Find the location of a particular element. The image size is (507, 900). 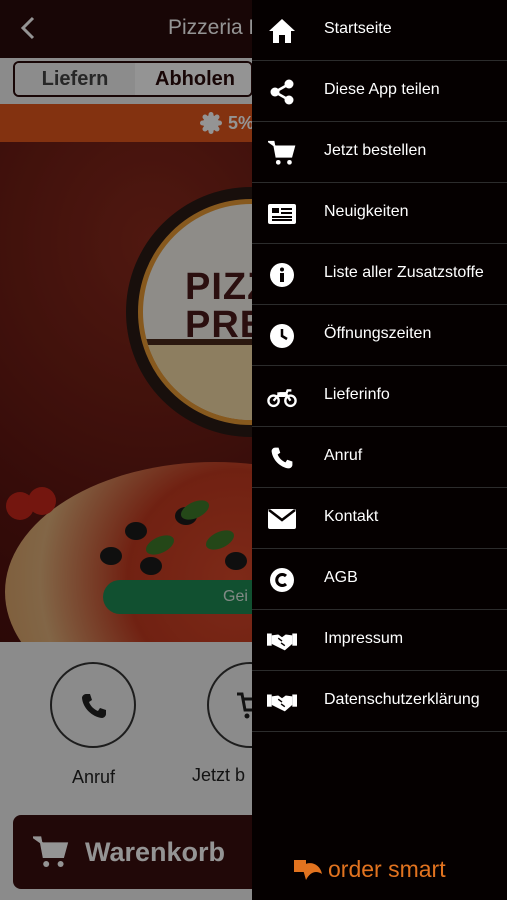

menu-item-share: Diese App teilen is located at coordinates (379, 91).